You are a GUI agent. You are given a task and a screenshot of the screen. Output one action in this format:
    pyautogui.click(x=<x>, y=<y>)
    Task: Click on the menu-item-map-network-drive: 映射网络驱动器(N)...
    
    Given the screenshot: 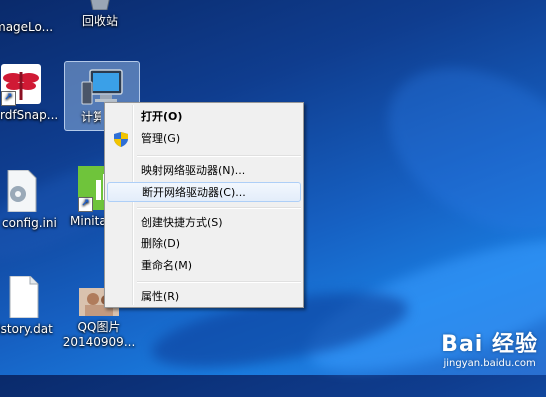 What is the action you would take?
    pyautogui.click(x=204, y=171)
    